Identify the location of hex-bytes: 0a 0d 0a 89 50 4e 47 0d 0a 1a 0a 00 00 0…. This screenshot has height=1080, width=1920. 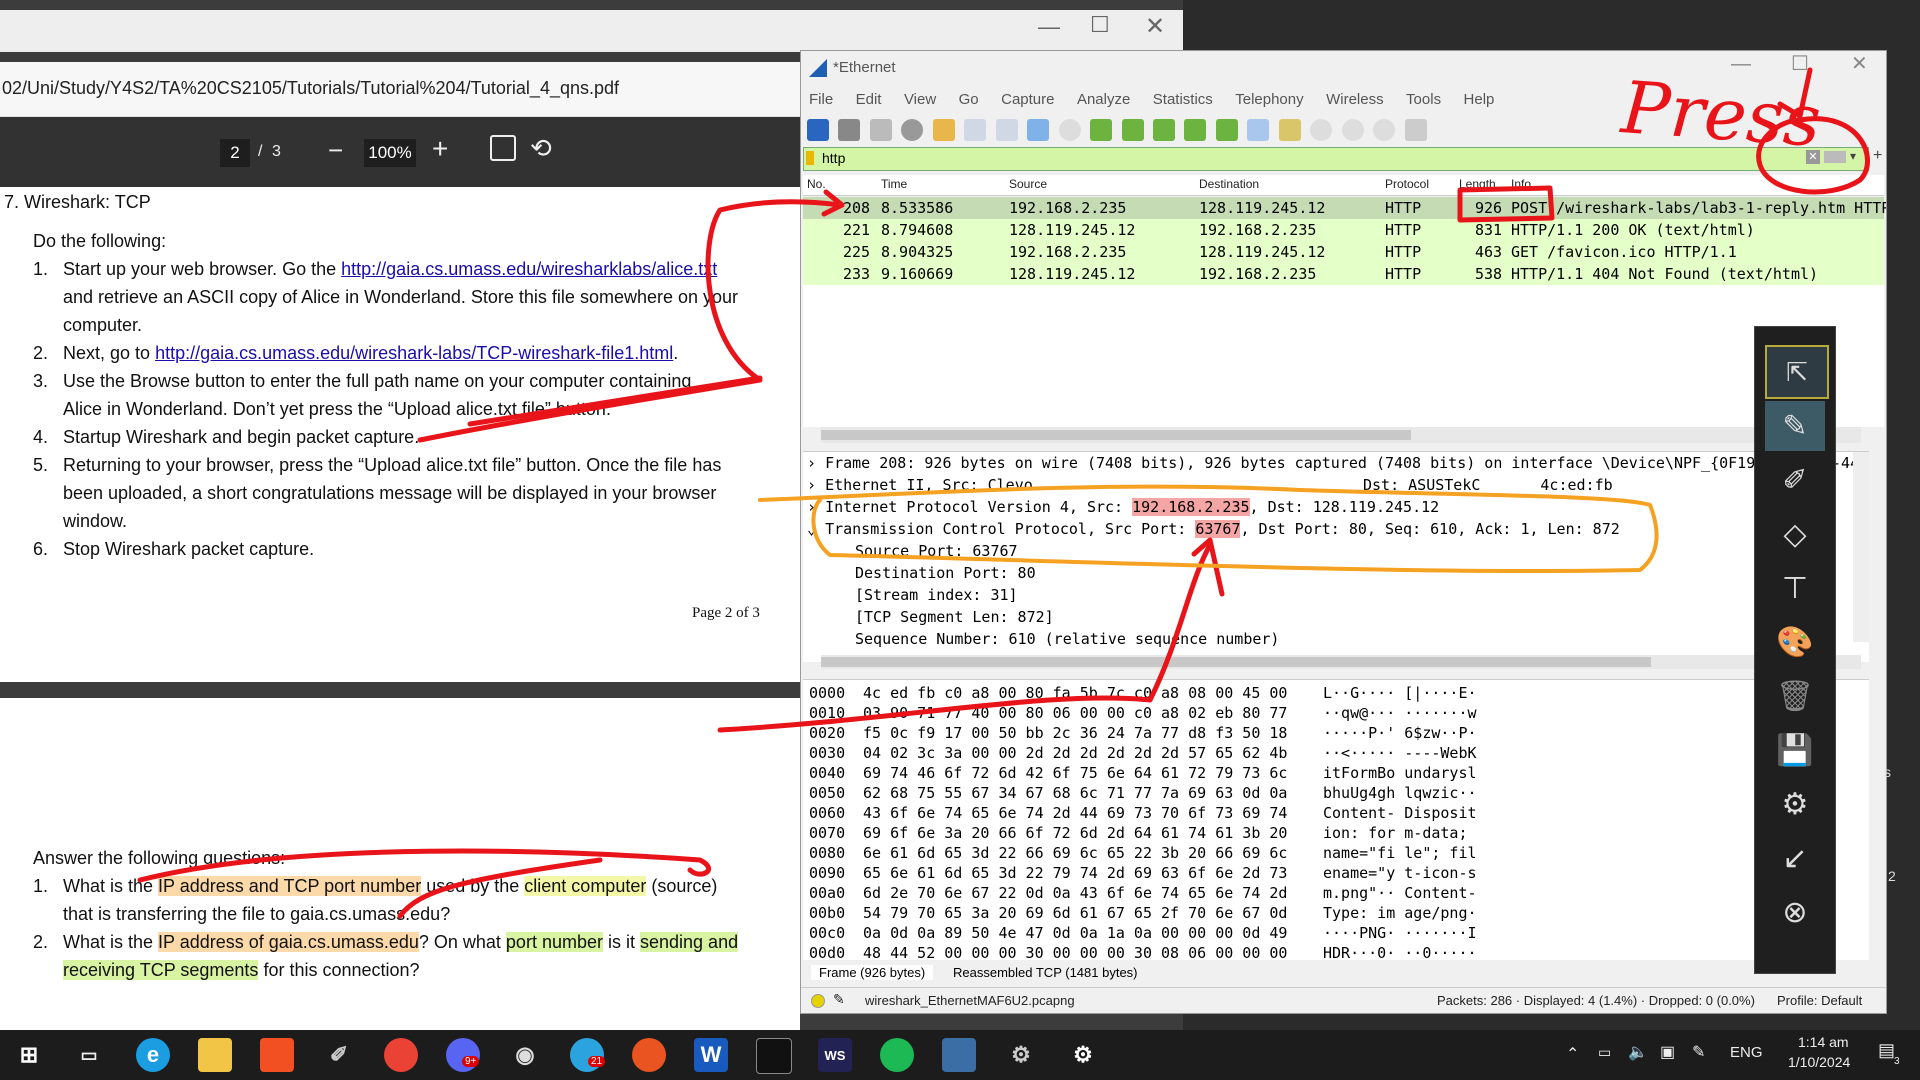
(1075, 933).